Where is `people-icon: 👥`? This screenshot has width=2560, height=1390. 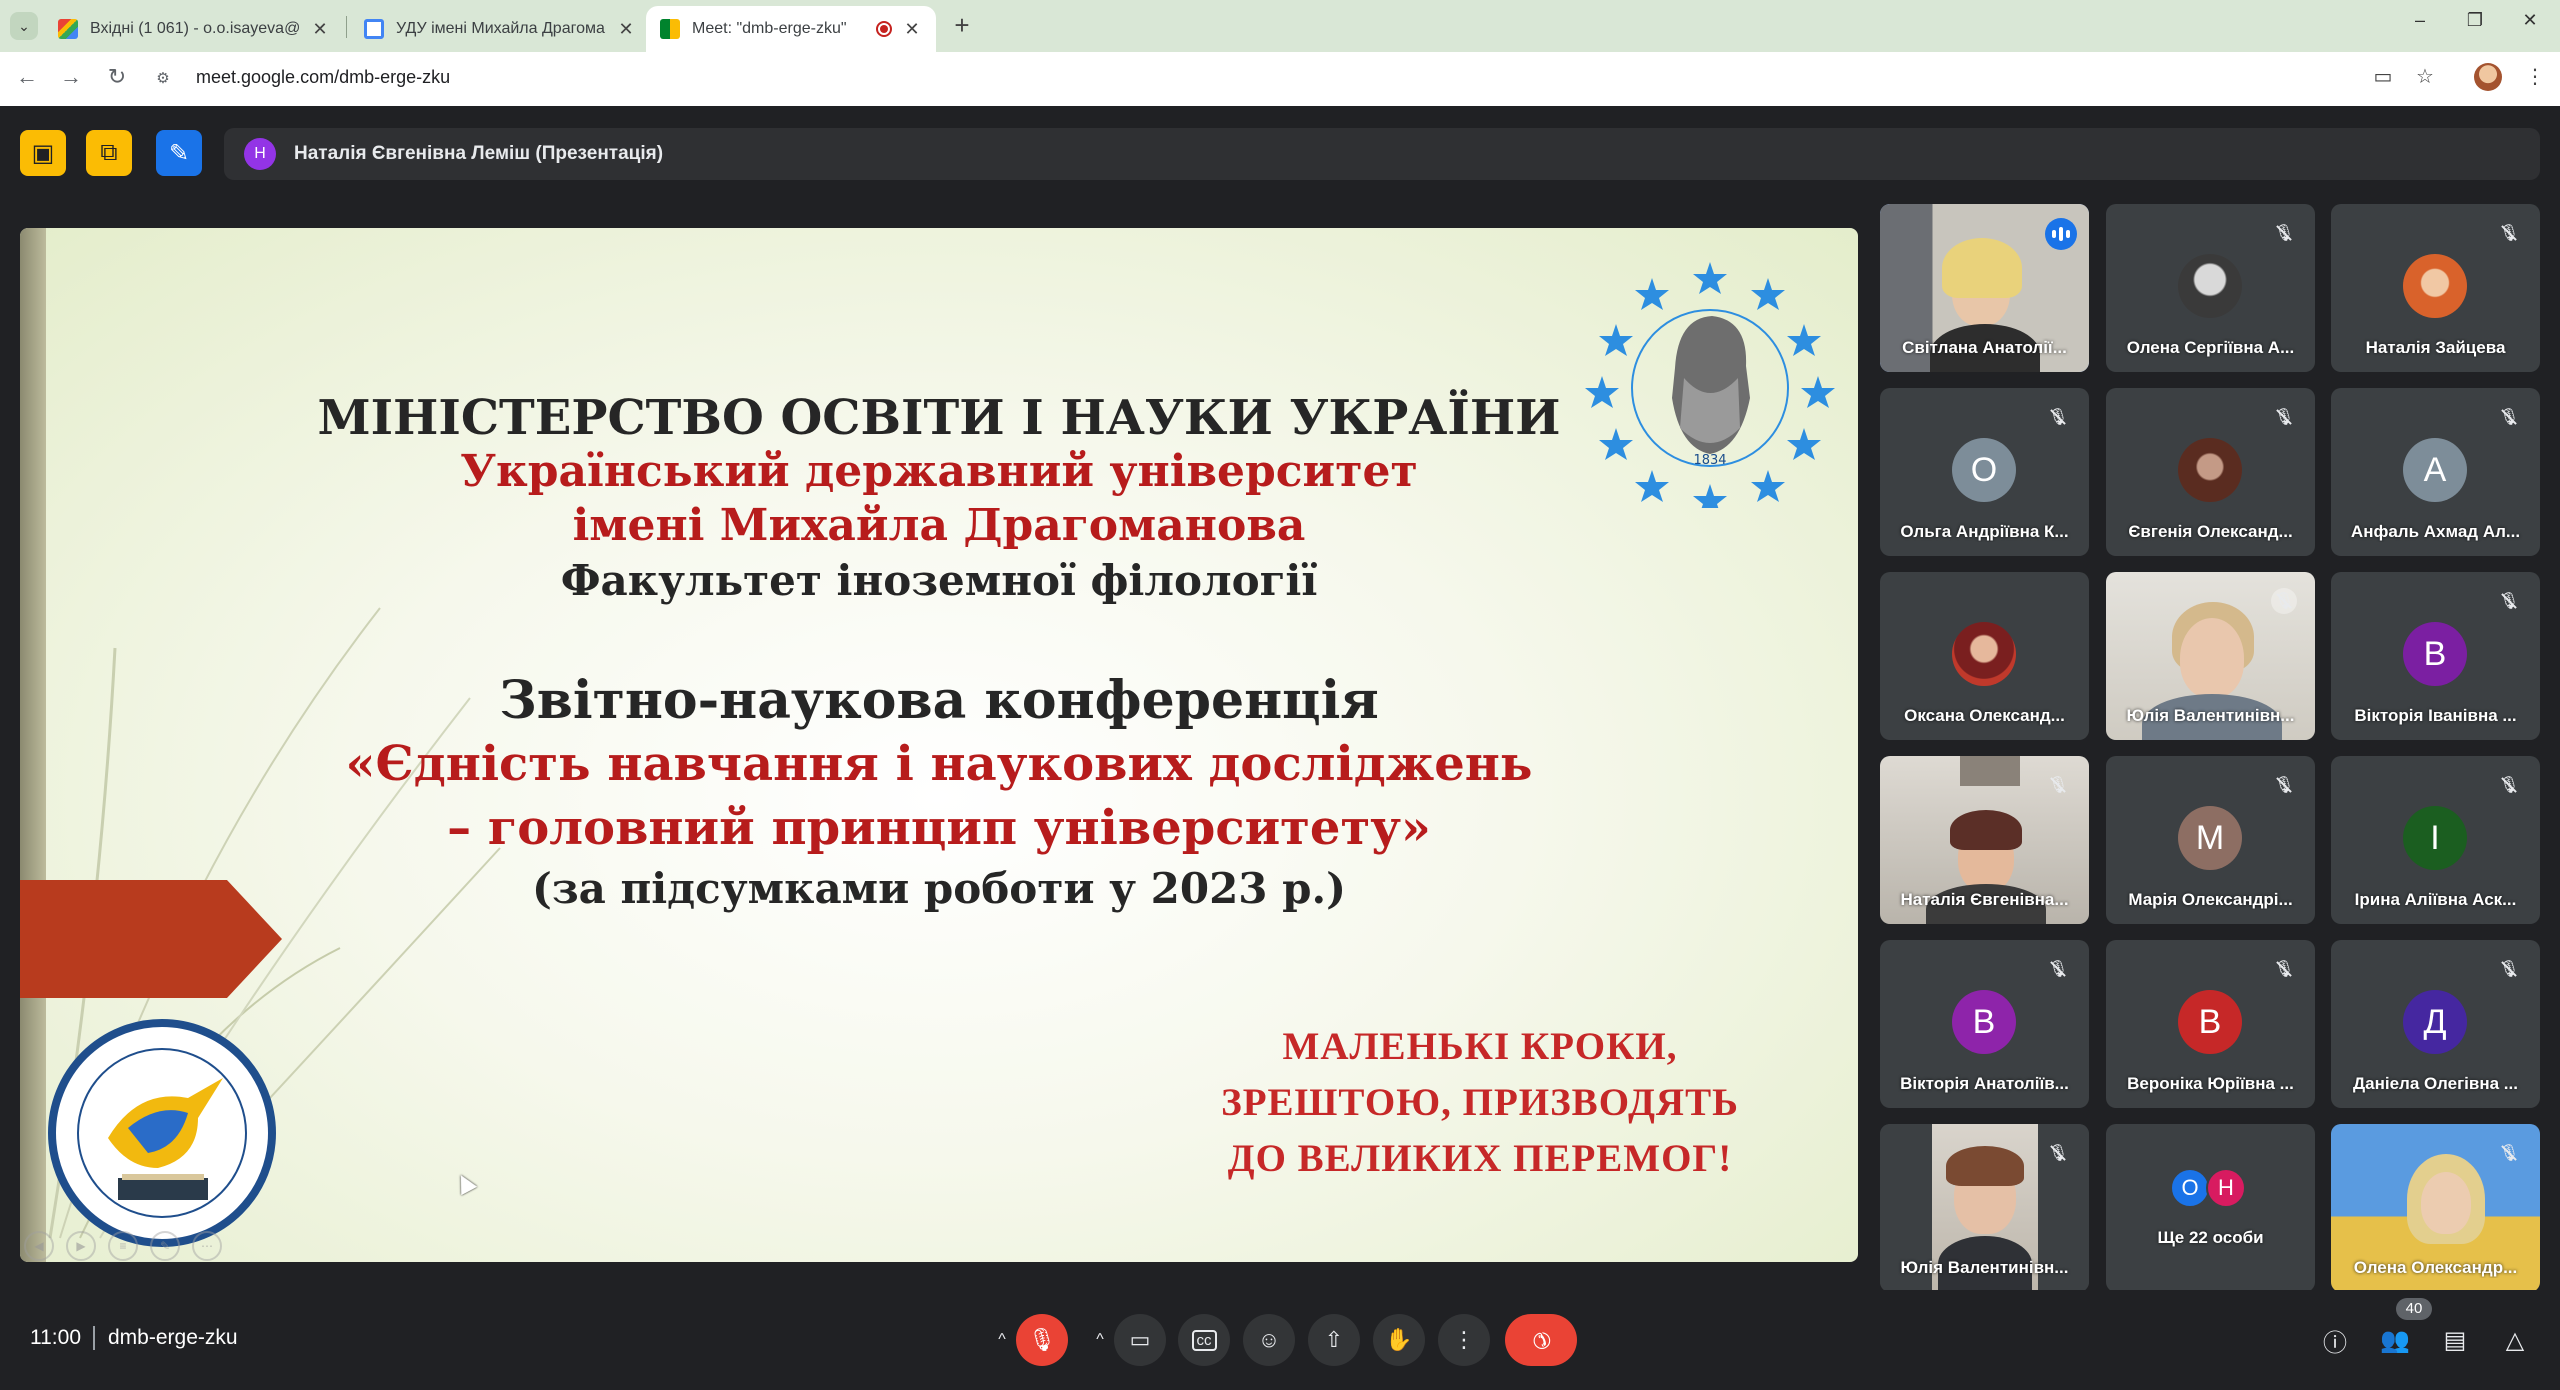 people-icon: 👥 is located at coordinates (2395, 1340).